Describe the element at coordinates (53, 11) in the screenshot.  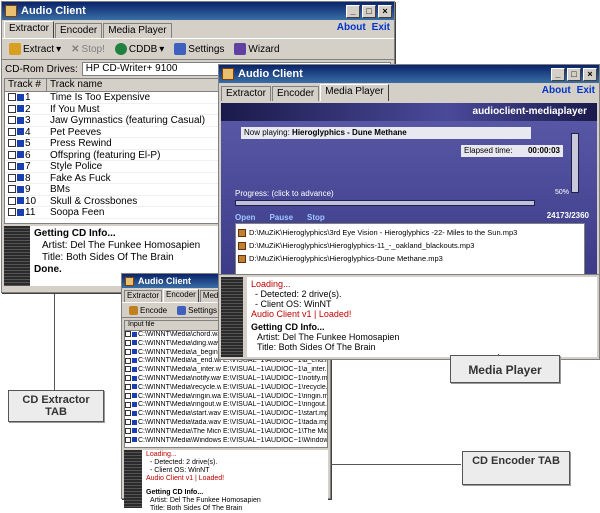
I see `window-title: Audio Client` at that location.